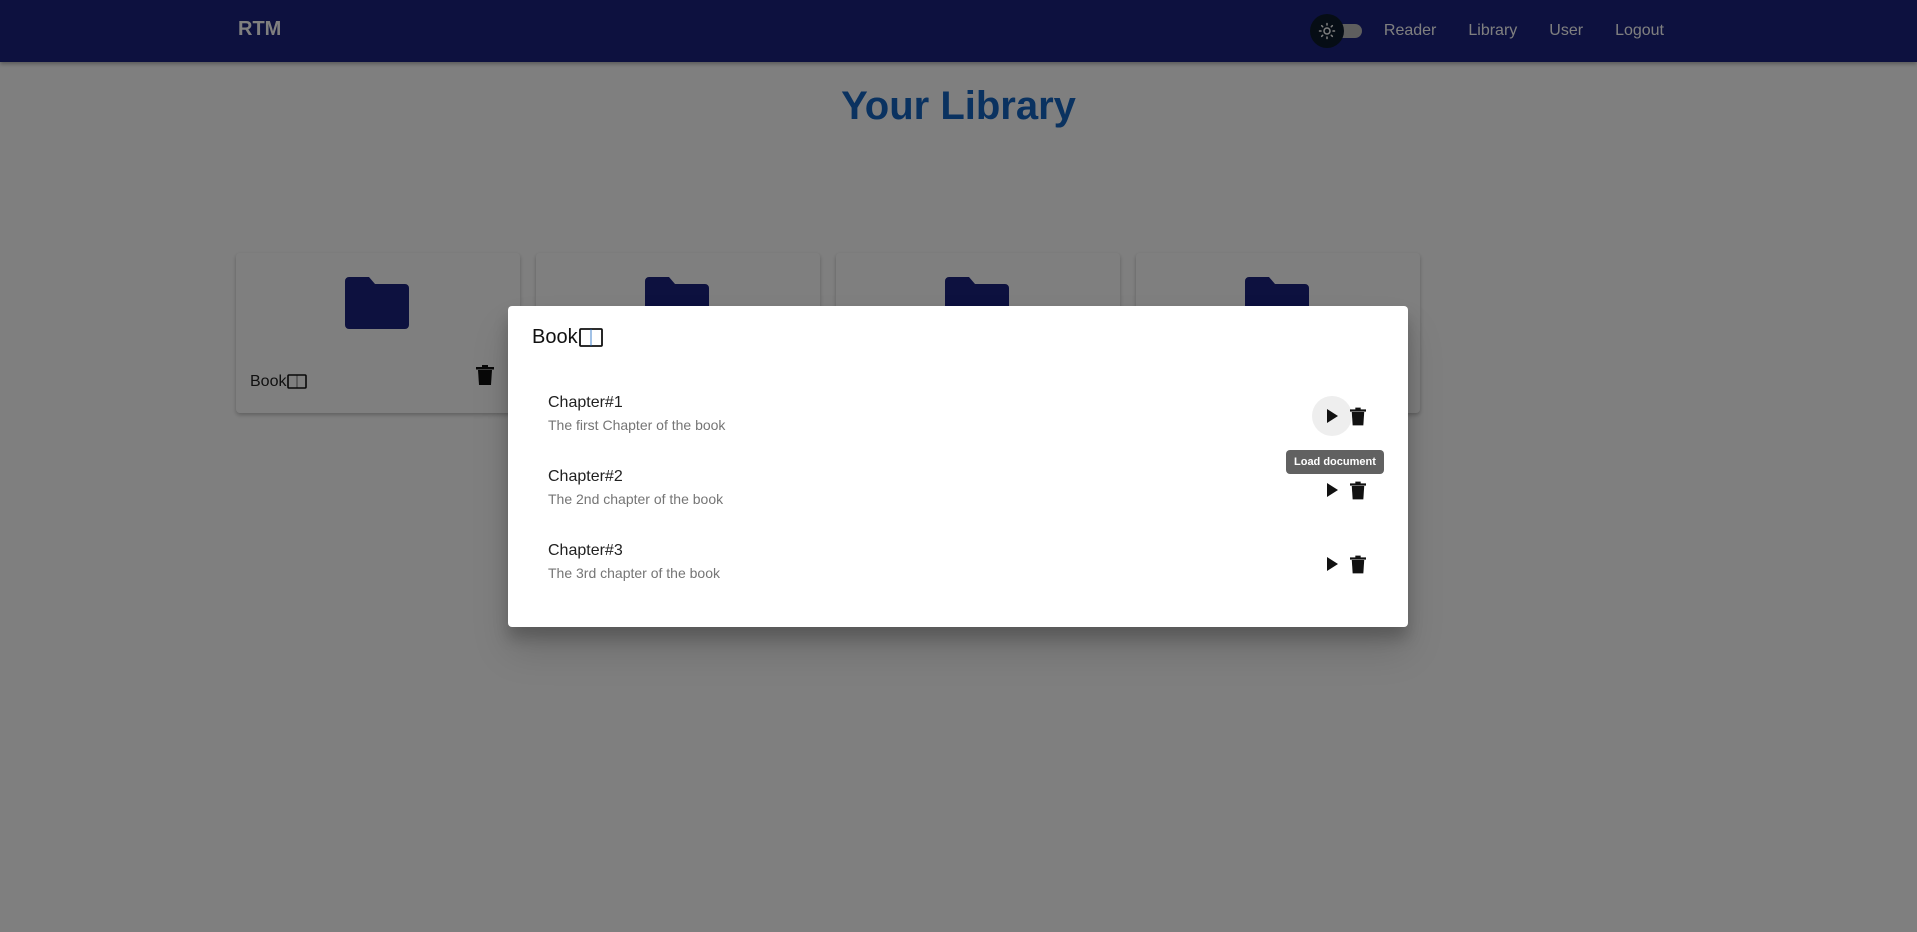 The height and width of the screenshot is (932, 1917). Describe the element at coordinates (958, 572) in the screenshot. I see `chapter-item: Chapter#3 The 3rd chapter of the book` at that location.